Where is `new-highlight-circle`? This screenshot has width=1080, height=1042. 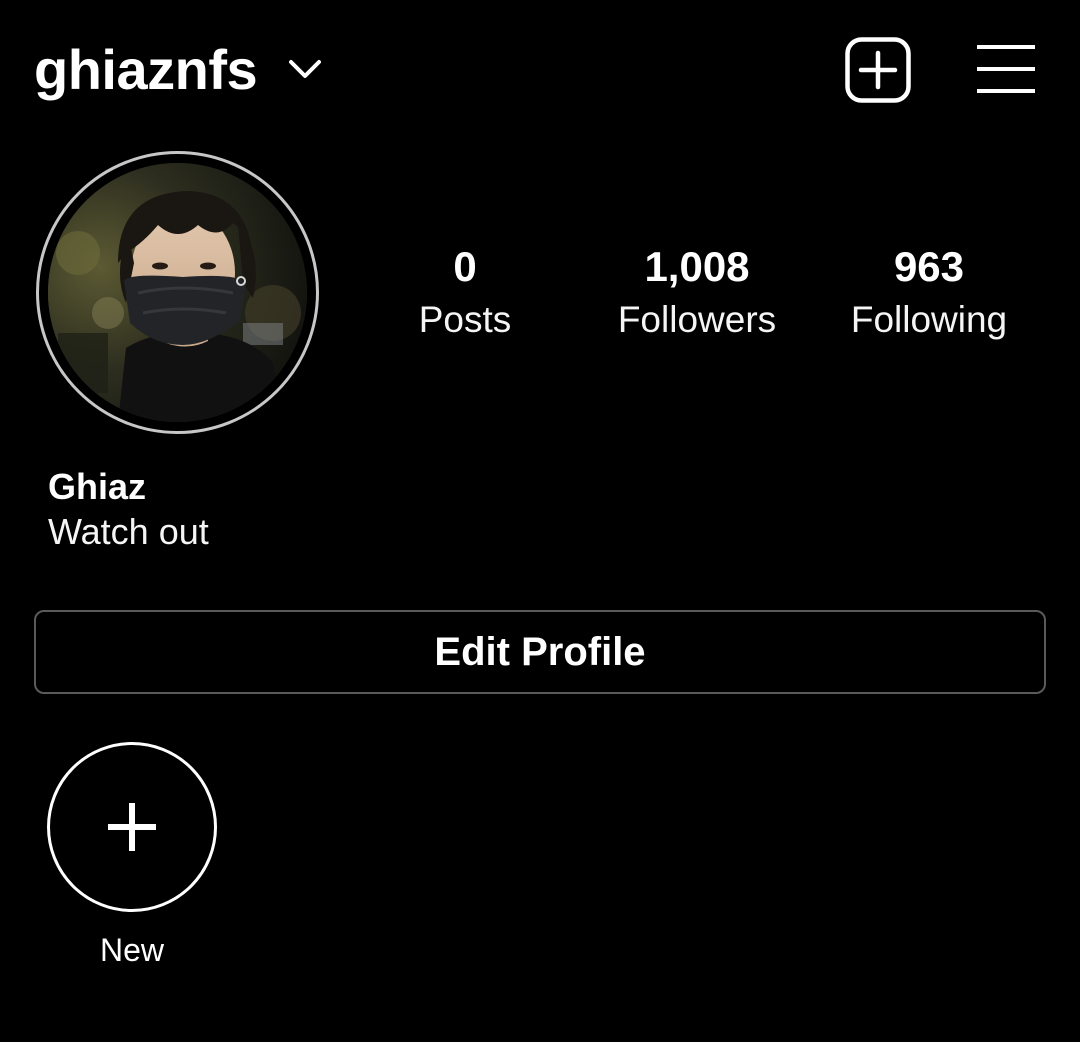
new-highlight-circle is located at coordinates (132, 827).